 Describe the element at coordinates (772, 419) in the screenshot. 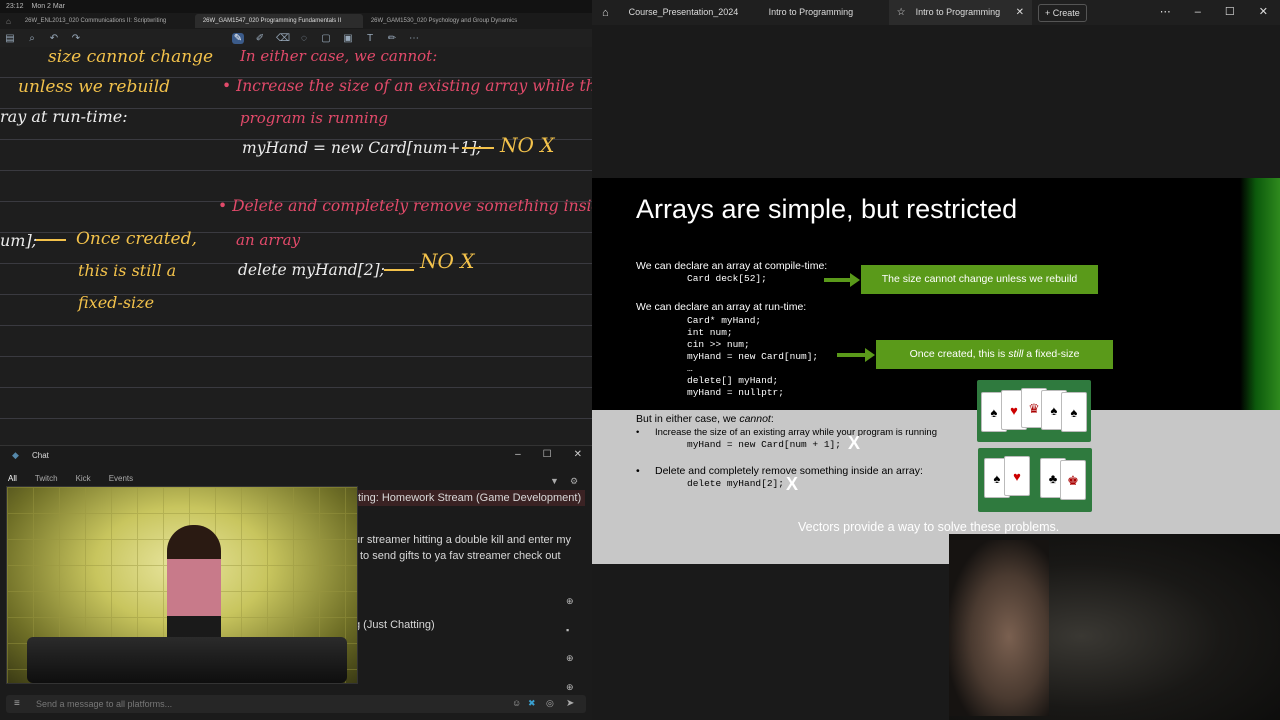

I see `cannot-label-colon: :` at that location.